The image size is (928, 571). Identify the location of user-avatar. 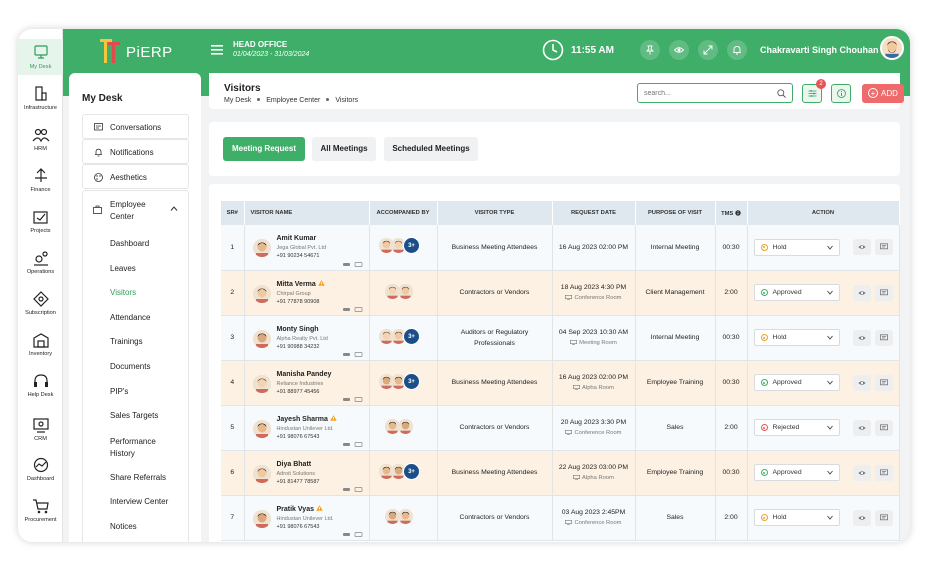
(892, 48).